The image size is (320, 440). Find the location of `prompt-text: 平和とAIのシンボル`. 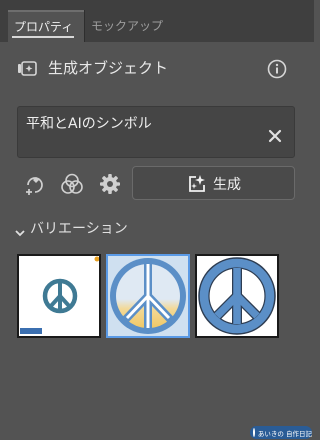

prompt-text: 平和とAIのシンボル is located at coordinates (89, 124).